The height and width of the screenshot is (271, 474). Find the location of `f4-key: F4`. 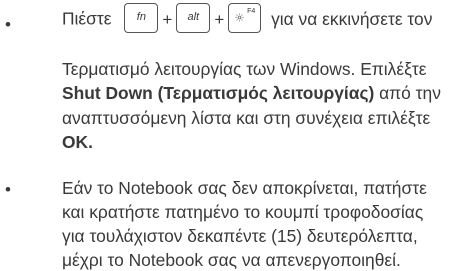

f4-key: F4 is located at coordinates (245, 18).